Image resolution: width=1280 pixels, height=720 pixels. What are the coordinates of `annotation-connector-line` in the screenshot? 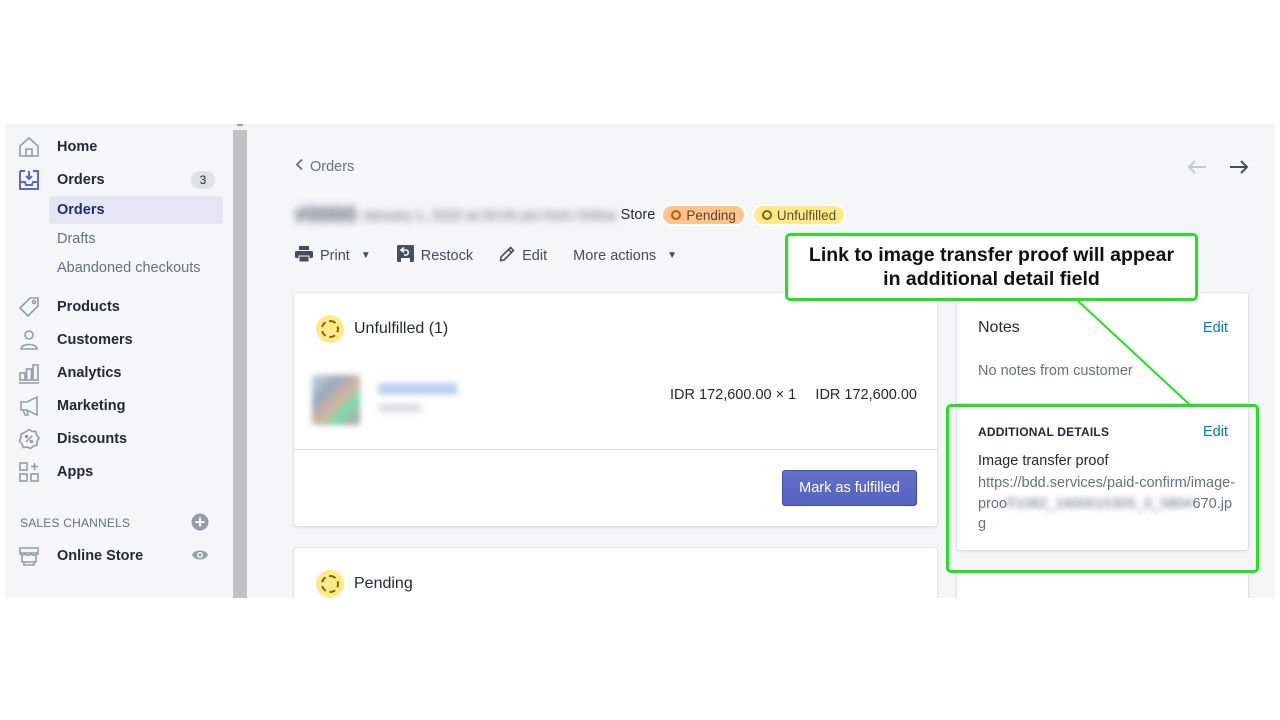 It's located at (1134, 353).